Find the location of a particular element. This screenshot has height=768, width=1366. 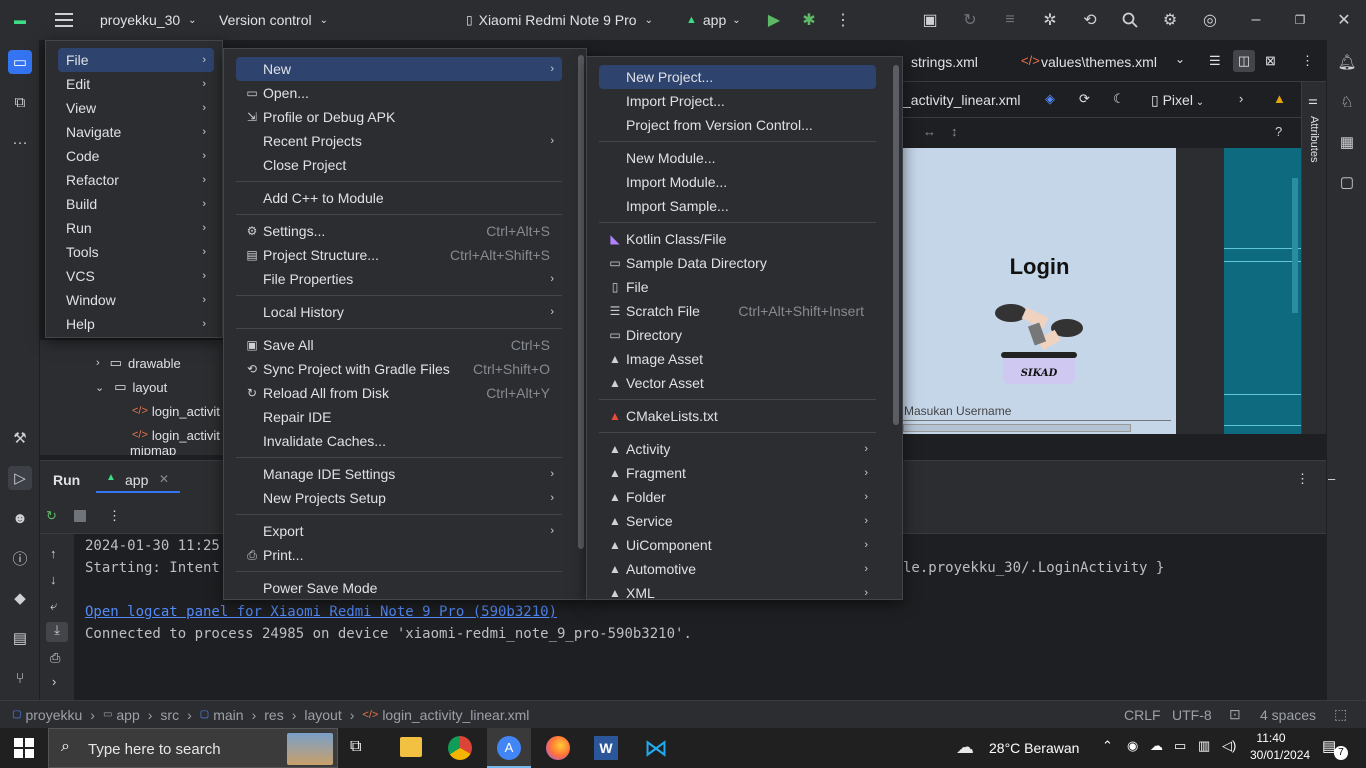

arrow-down-icon: ↓ is located at coordinates (53, 579).